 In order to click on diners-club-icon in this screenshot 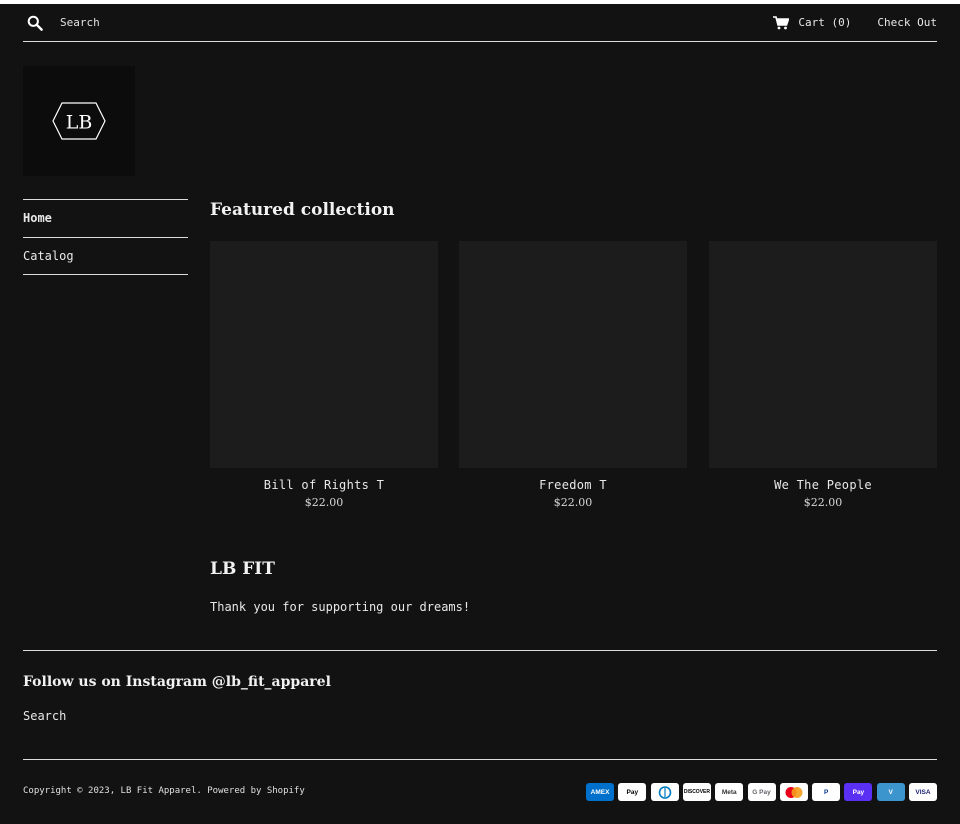, I will do `click(664, 792)`.